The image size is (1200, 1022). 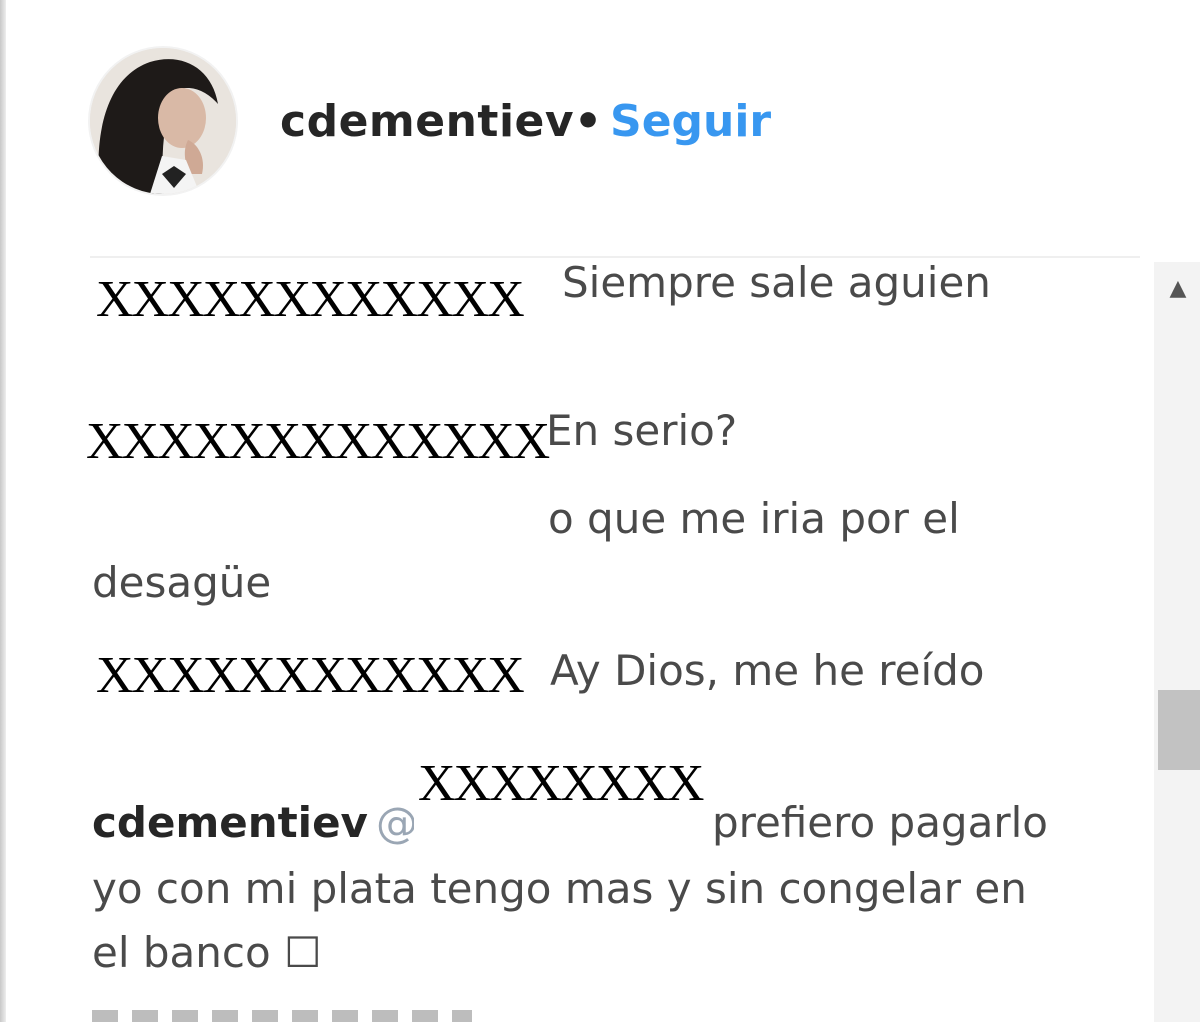 What do you see at coordinates (316, 515) in the screenshot?
I see `redaction-box` at bounding box center [316, 515].